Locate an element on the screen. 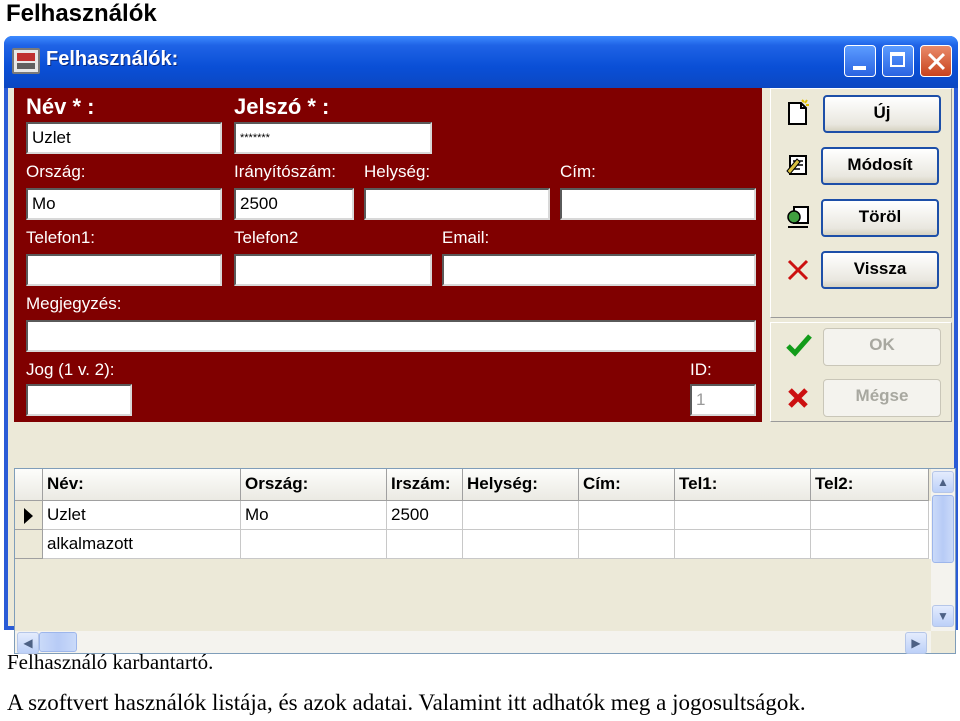  table-cell: 2500 is located at coordinates (425, 515).